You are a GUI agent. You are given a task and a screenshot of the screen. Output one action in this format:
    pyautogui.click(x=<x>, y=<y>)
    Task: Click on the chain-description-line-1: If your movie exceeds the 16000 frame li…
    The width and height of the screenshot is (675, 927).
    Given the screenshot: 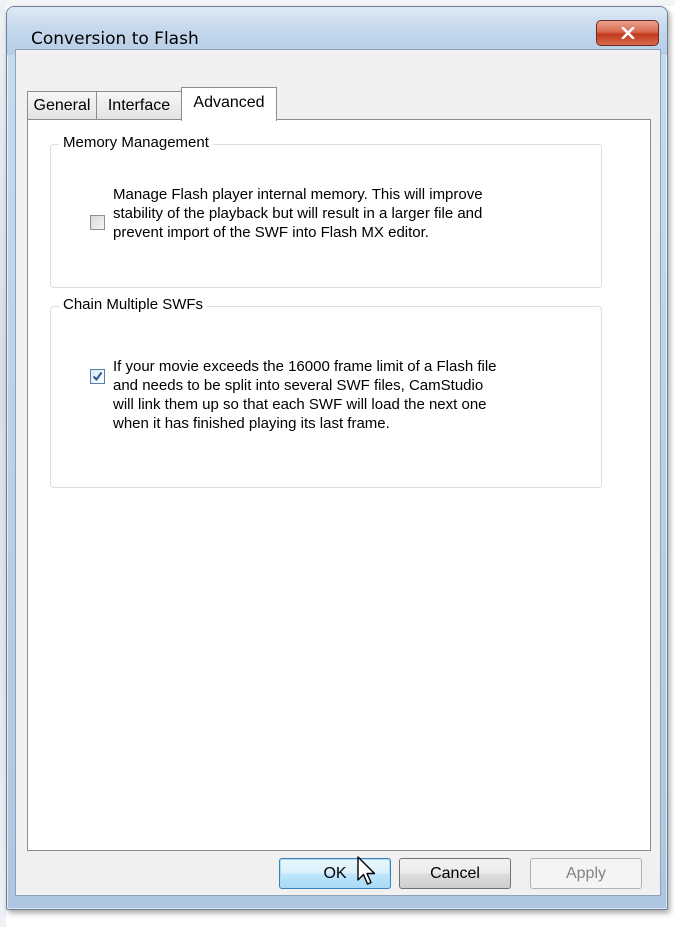 What is the action you would take?
    pyautogui.click(x=305, y=366)
    